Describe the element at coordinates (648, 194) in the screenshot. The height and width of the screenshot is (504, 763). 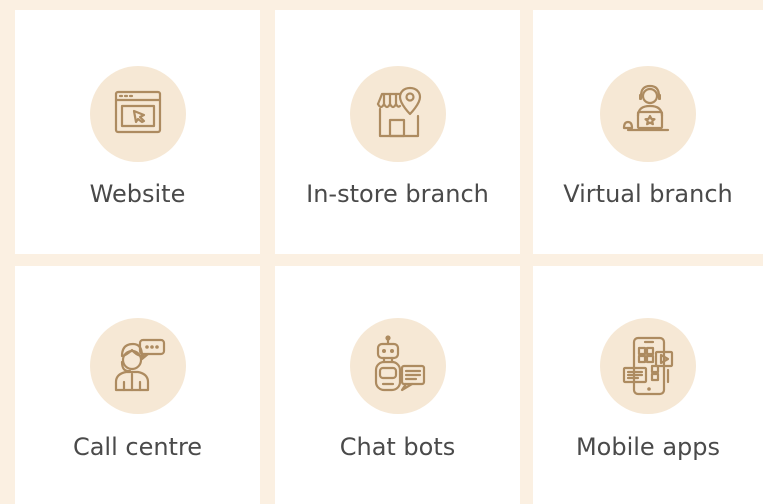
I see `channel-label: Virtual branch` at that location.